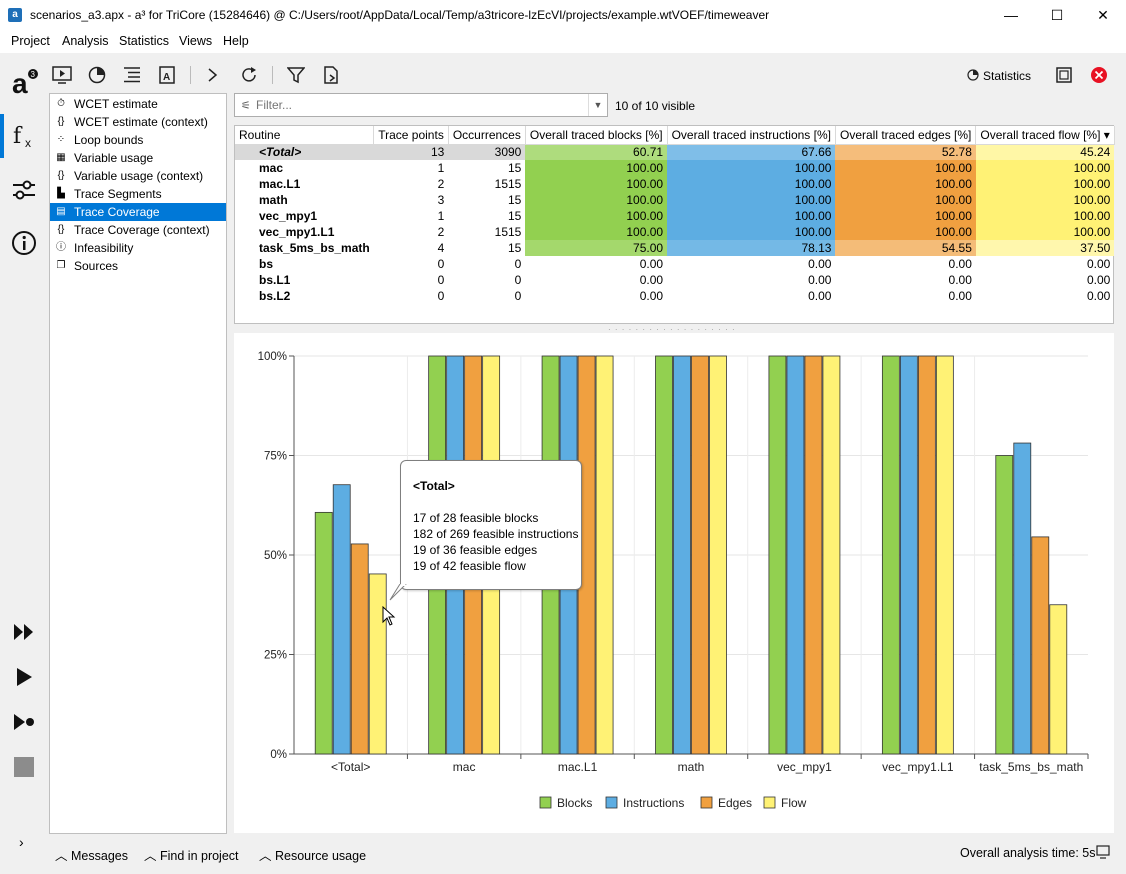  I want to click on next-chevron-icon, so click(213, 75).